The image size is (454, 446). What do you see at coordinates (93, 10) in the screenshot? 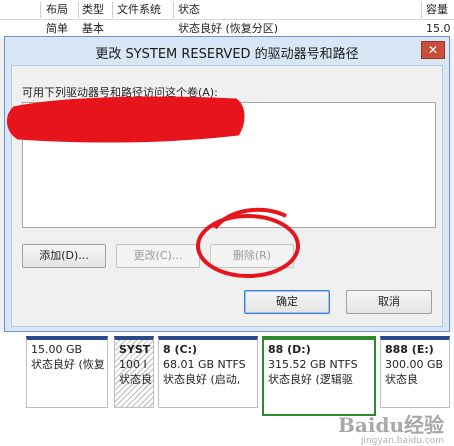
I see `column-header-type: 类型` at bounding box center [93, 10].